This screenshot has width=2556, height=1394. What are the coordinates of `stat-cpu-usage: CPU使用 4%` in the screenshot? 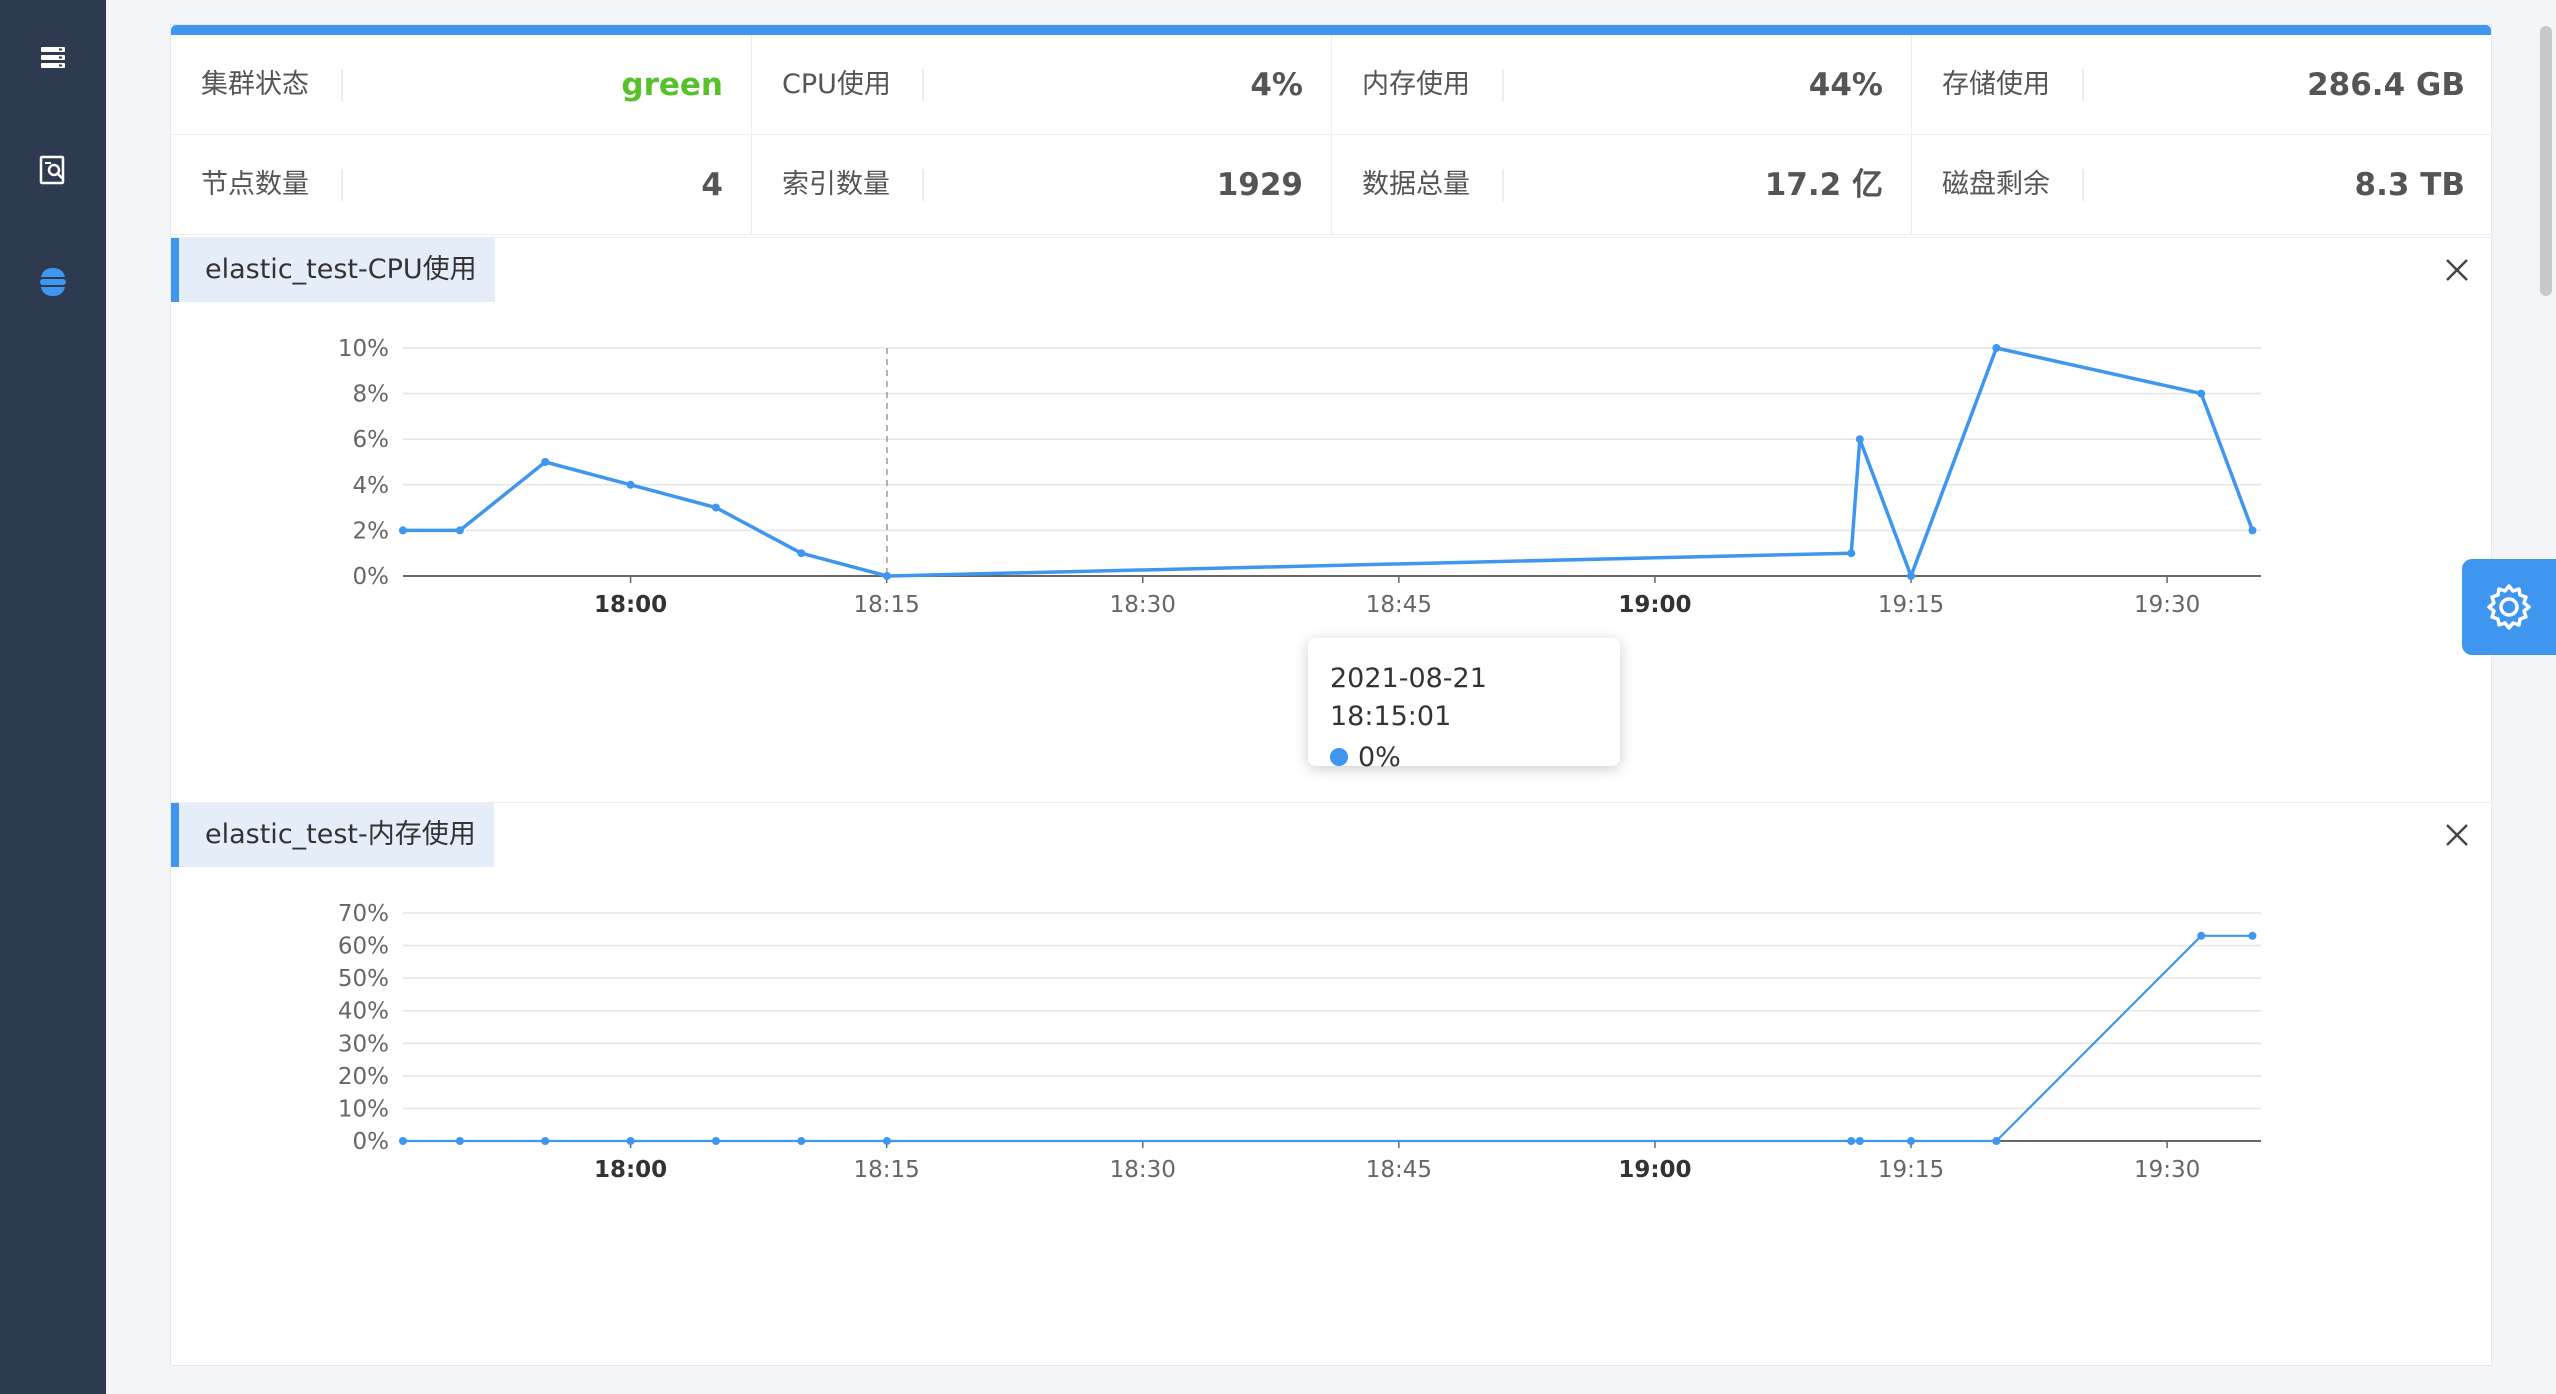 It's located at (1042, 85).